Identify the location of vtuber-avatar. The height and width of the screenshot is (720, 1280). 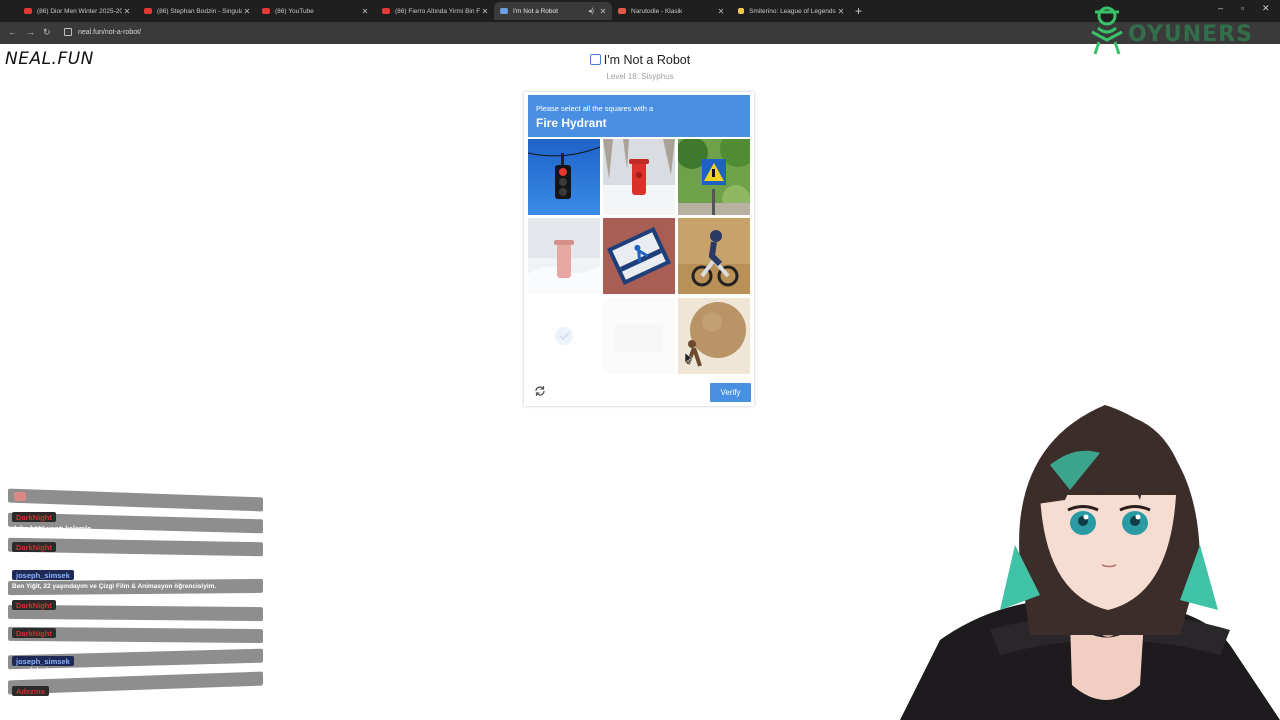
(1090, 562).